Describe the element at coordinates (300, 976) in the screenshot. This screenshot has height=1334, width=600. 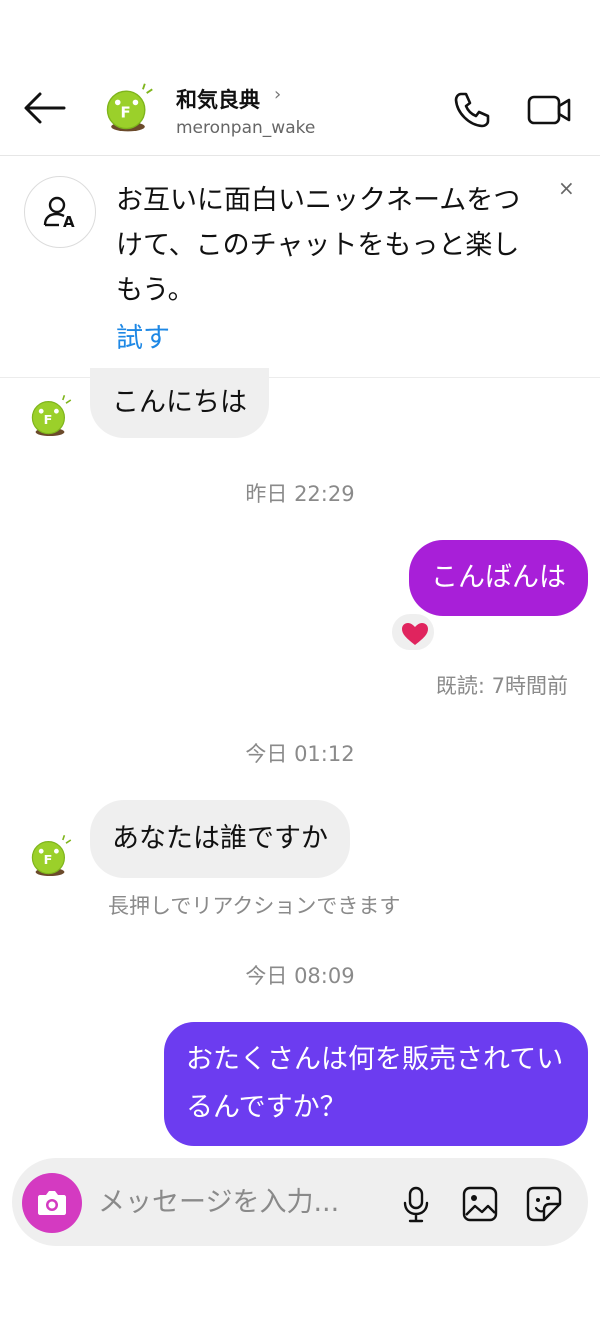
I see `timestamp: 今日 08:09` at that location.